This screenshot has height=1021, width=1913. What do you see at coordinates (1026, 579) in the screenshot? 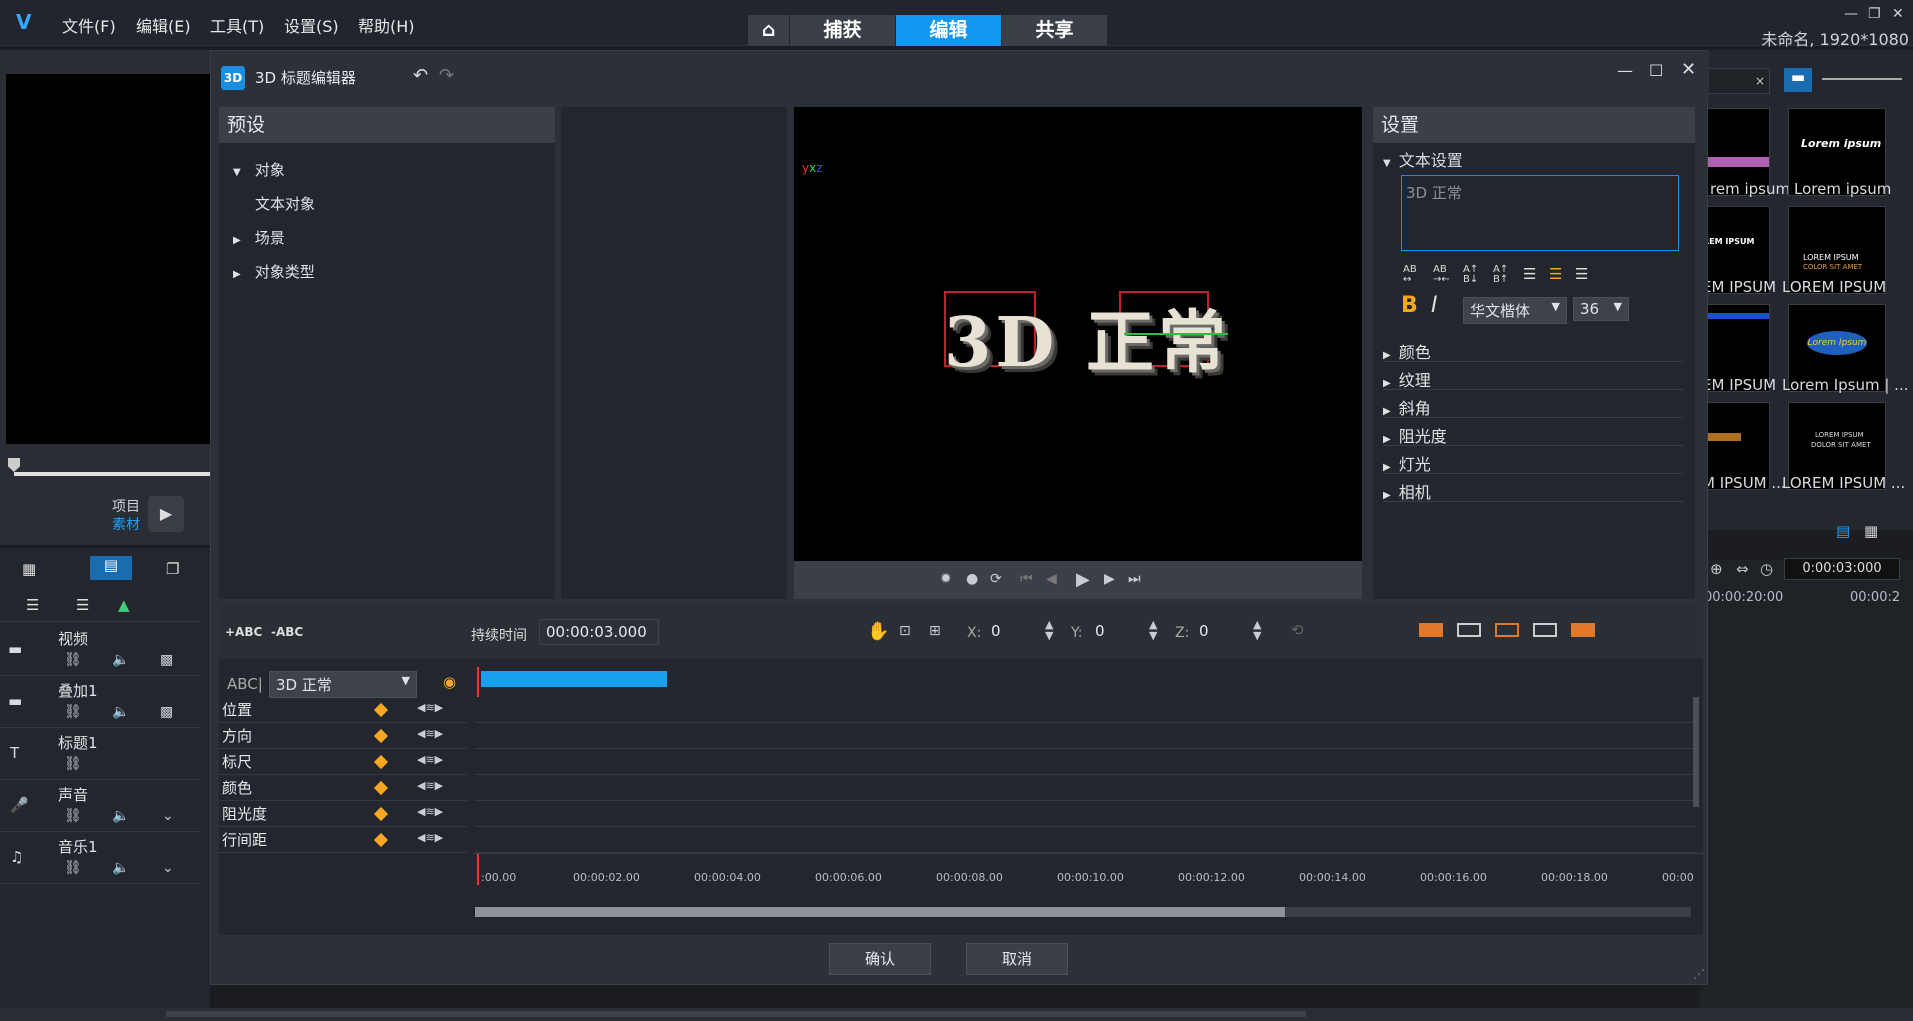
I see `go-start-icon: ⏮` at bounding box center [1026, 579].